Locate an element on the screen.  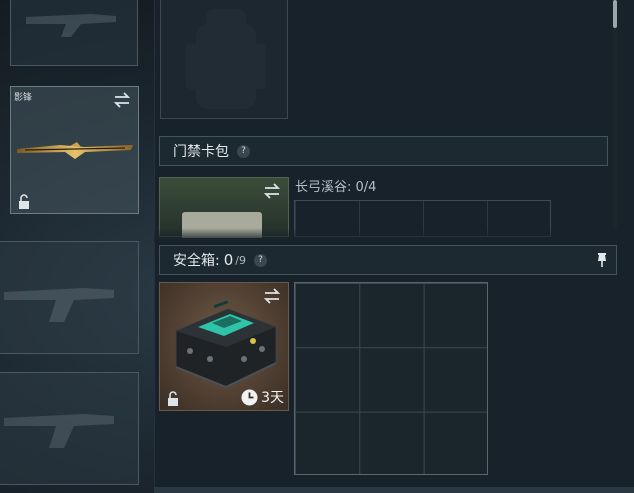
safe-box-capacity: /9 is located at coordinates (240, 260).